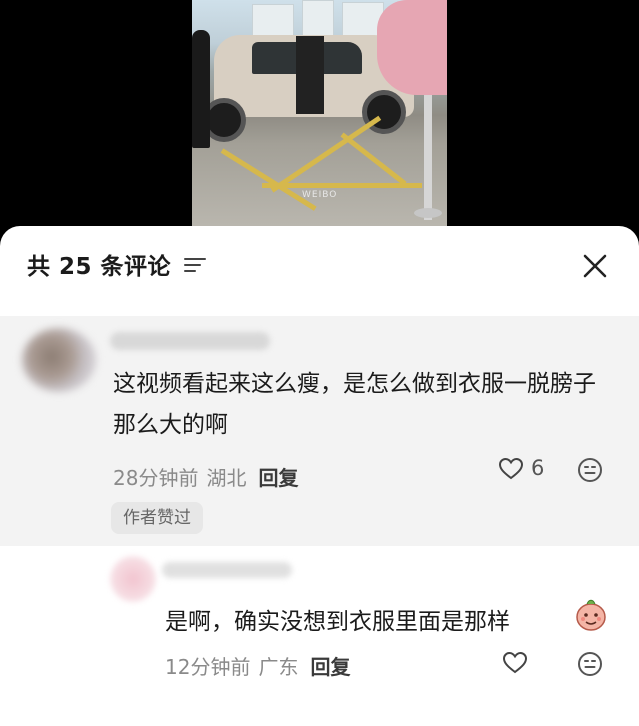 Image resolution: width=639 pixels, height=726 pixels. What do you see at coordinates (428, 157) in the screenshot?
I see `video-pole` at bounding box center [428, 157].